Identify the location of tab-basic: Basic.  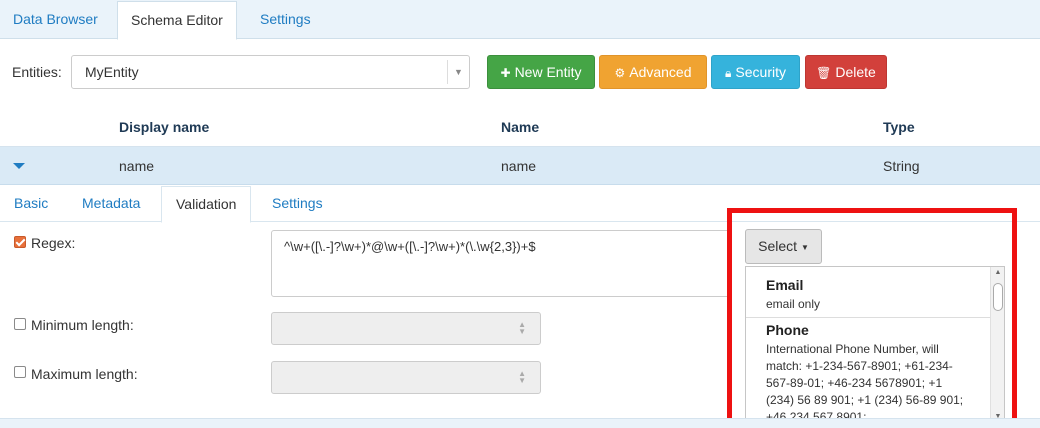
(31, 204).